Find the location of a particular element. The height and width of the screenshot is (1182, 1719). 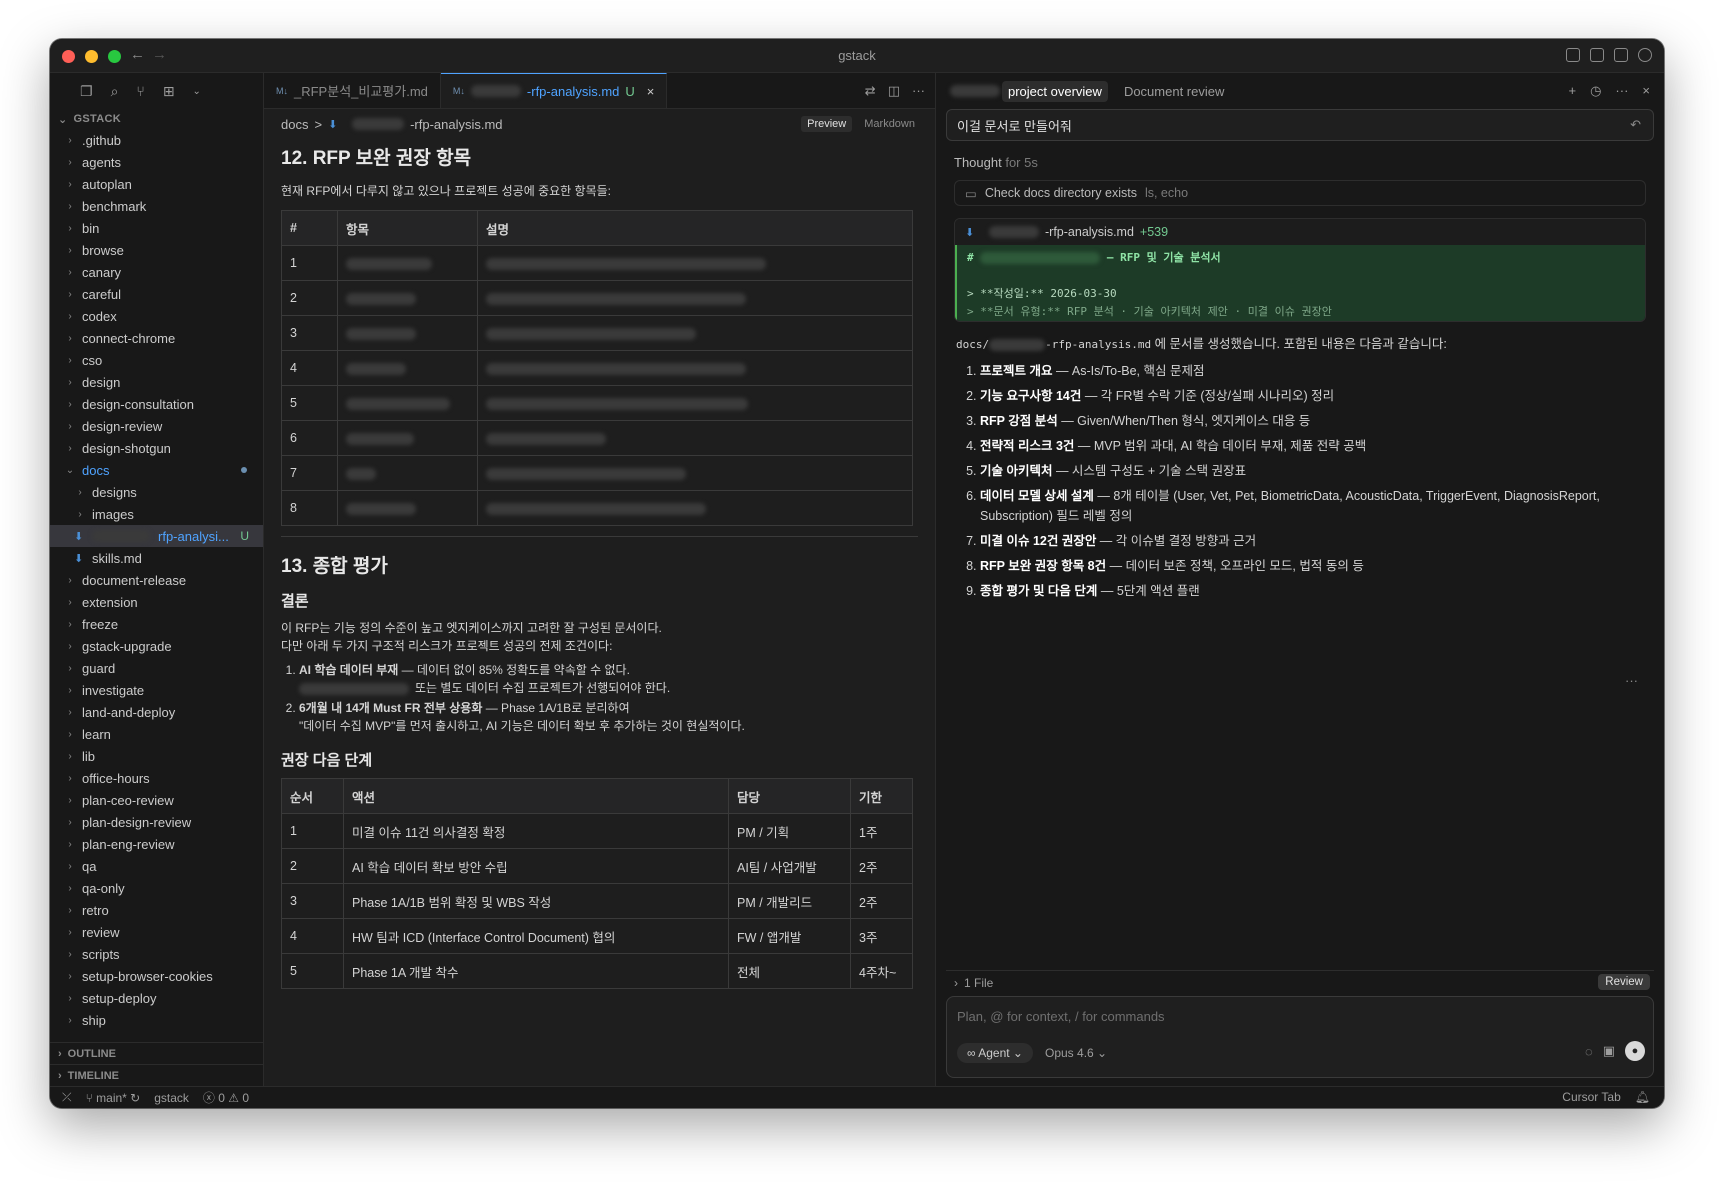

tool-call-row: ▭ Check docs directory exists ls, echo is located at coordinates (1300, 193).